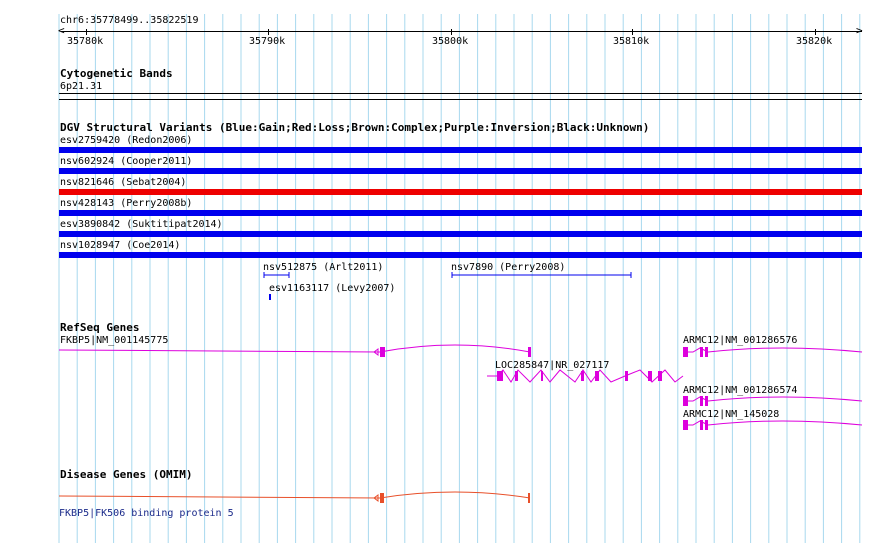  What do you see at coordinates (267, 41) in the screenshot?
I see `ruler-tick-label: 35790k` at bounding box center [267, 41].